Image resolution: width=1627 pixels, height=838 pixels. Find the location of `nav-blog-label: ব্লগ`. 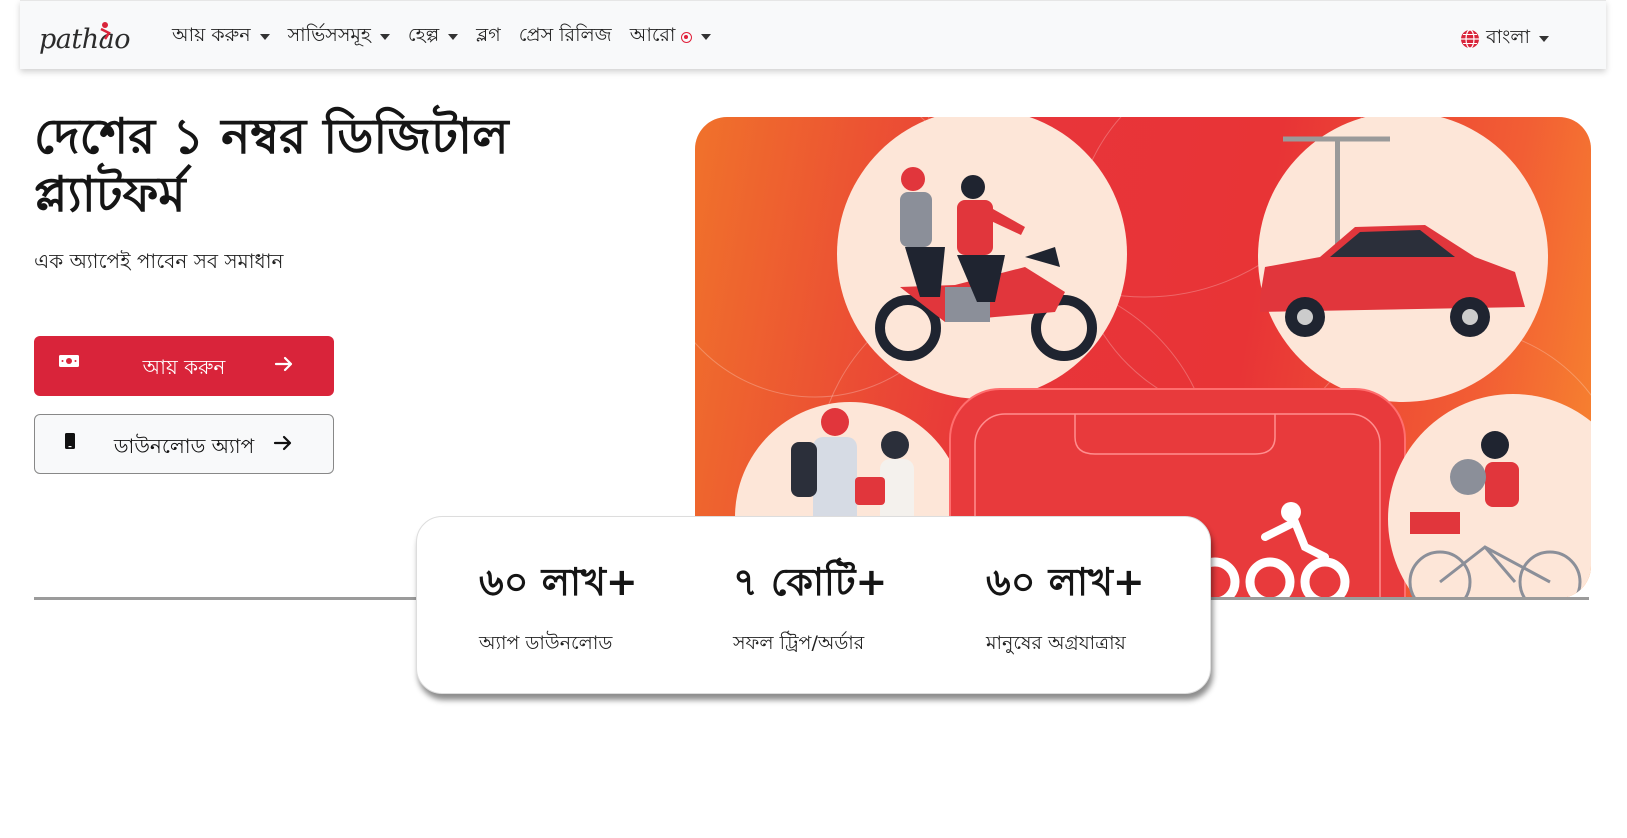

nav-blog-label: ব্লগ is located at coordinates (488, 35).